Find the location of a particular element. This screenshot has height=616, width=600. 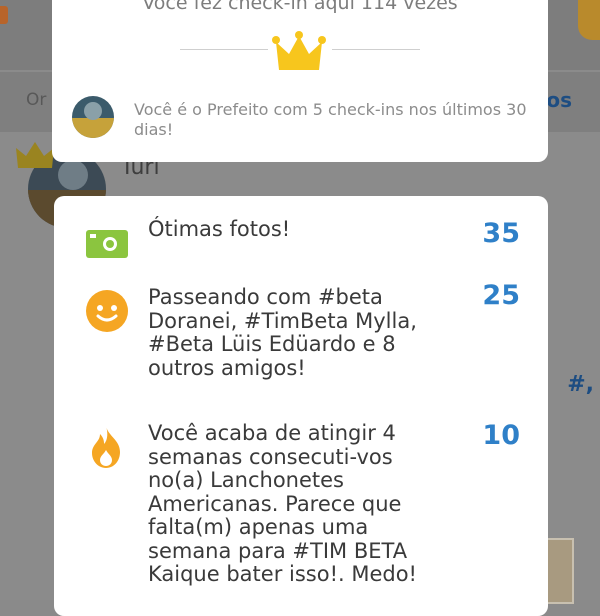

background-tab-right: os is located at coordinates (559, 100).